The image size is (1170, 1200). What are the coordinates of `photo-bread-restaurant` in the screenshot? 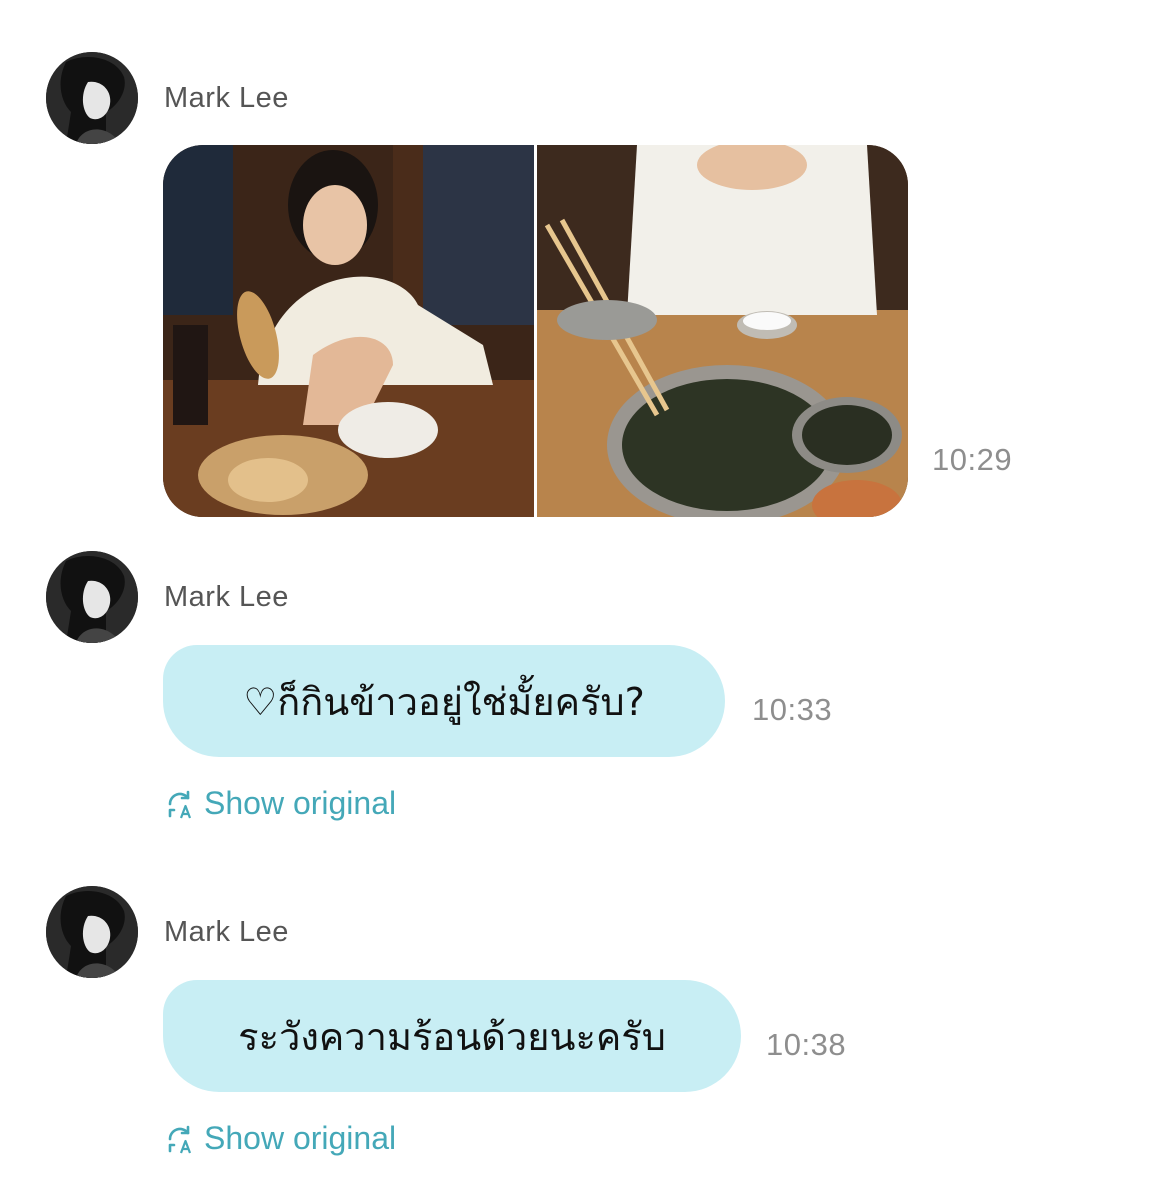 It's located at (348, 331).